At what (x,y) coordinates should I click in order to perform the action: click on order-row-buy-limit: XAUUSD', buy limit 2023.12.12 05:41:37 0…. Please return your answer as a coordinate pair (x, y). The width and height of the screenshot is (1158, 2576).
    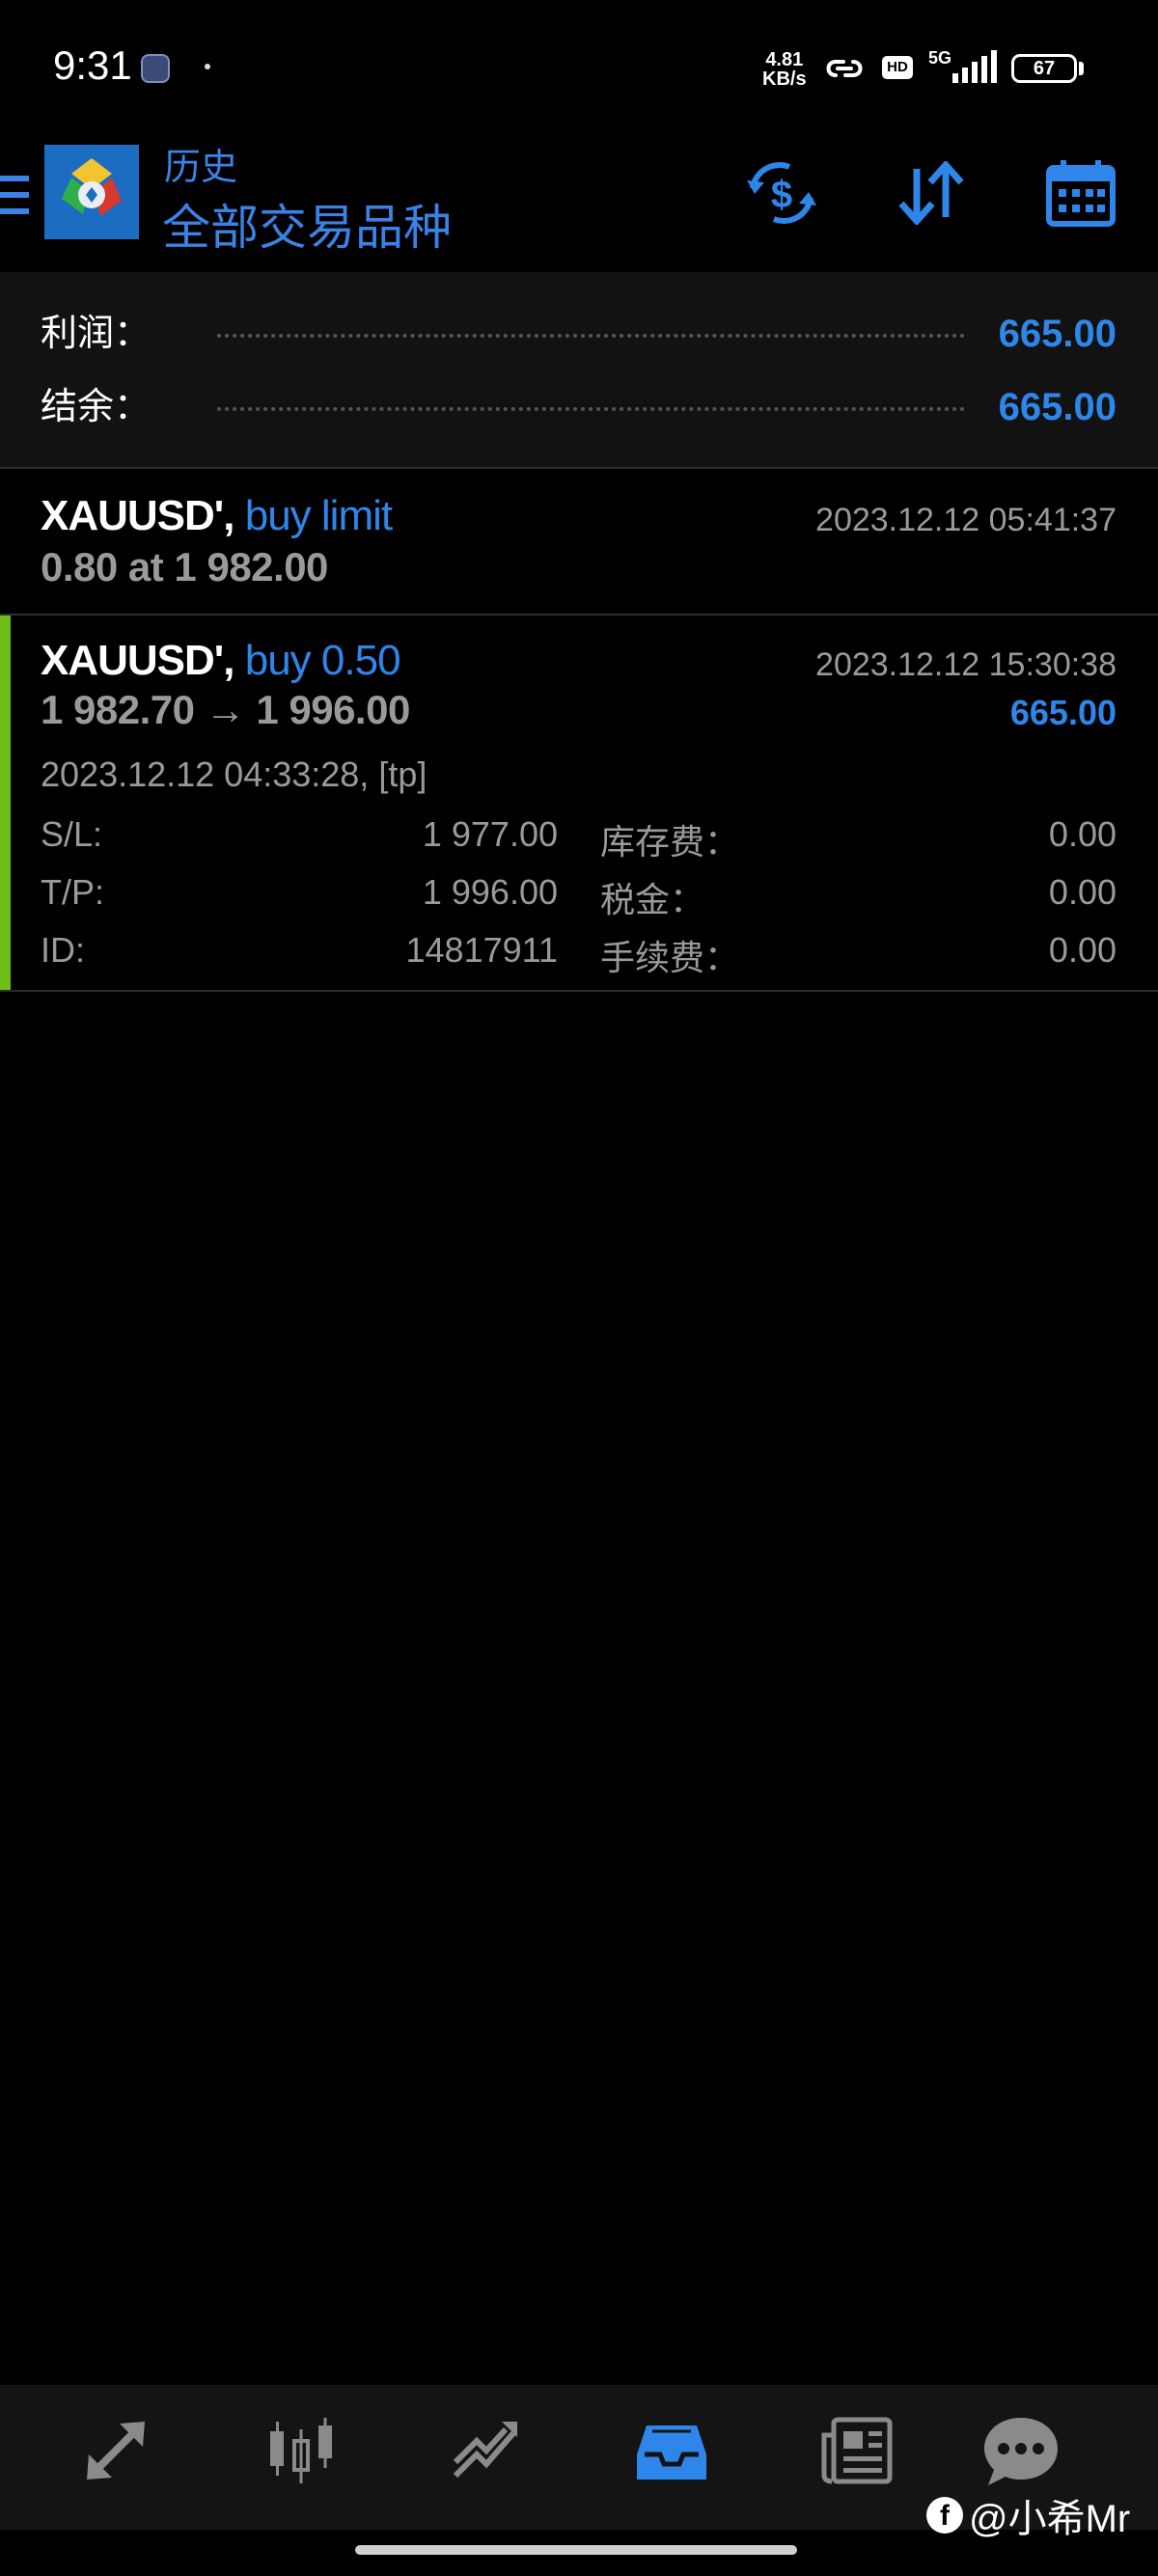
    Looking at the image, I should click on (579, 543).